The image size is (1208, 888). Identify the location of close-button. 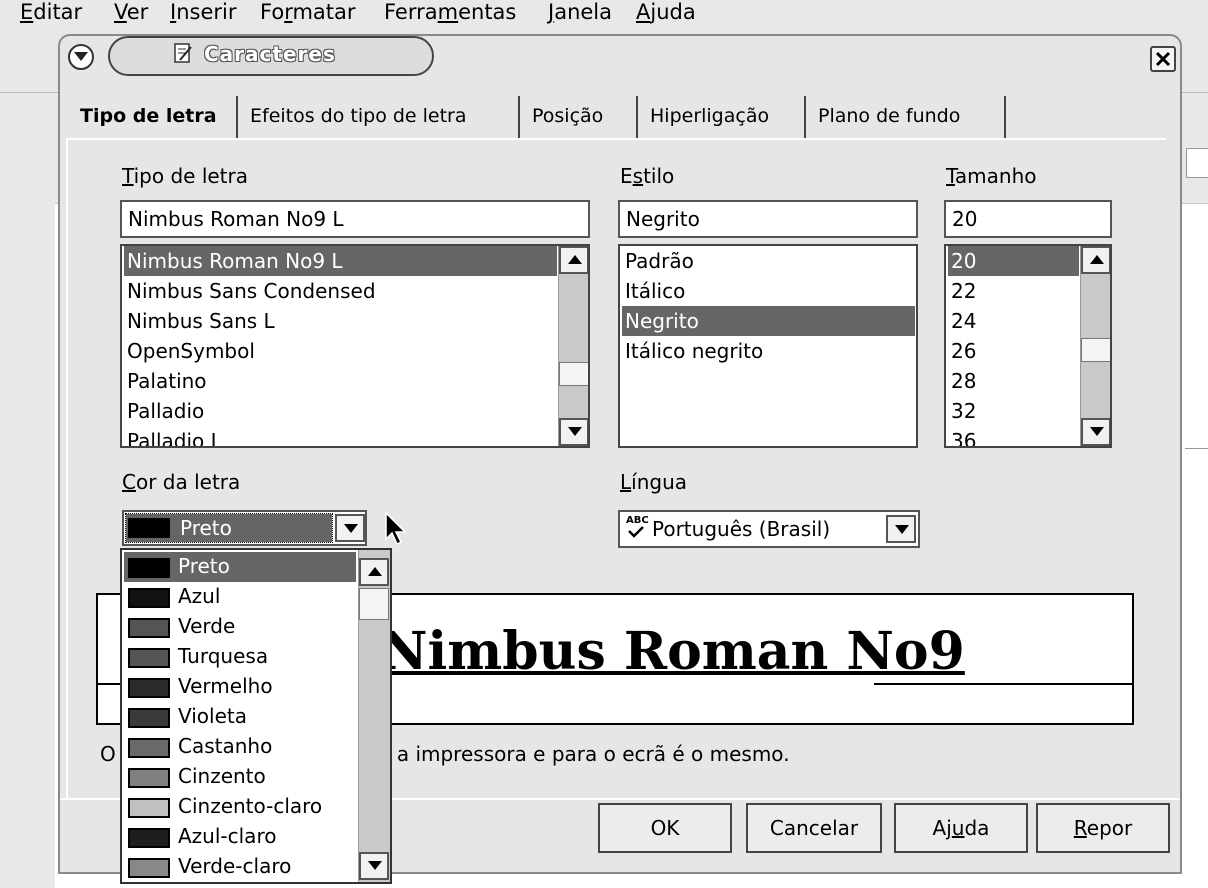
(1163, 59).